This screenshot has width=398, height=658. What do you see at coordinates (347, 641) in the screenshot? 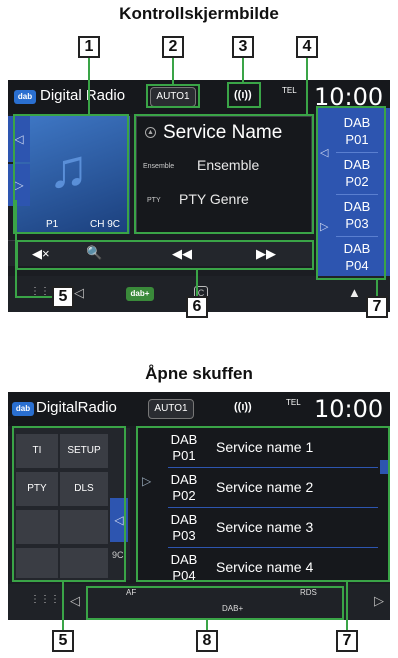
I see `callout-7b: 7` at bounding box center [347, 641].